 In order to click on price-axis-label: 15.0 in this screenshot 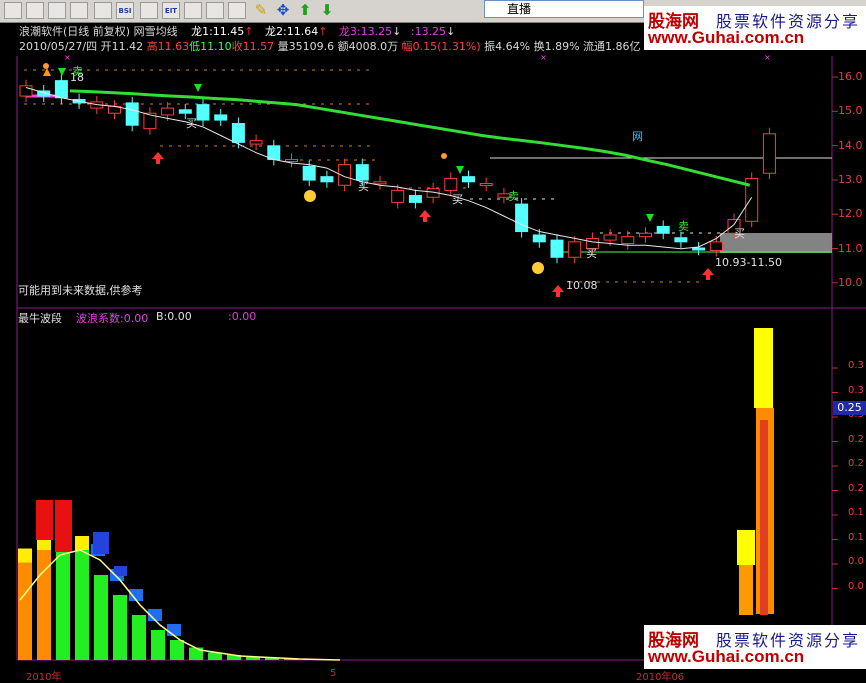, I will do `click(850, 111)`.